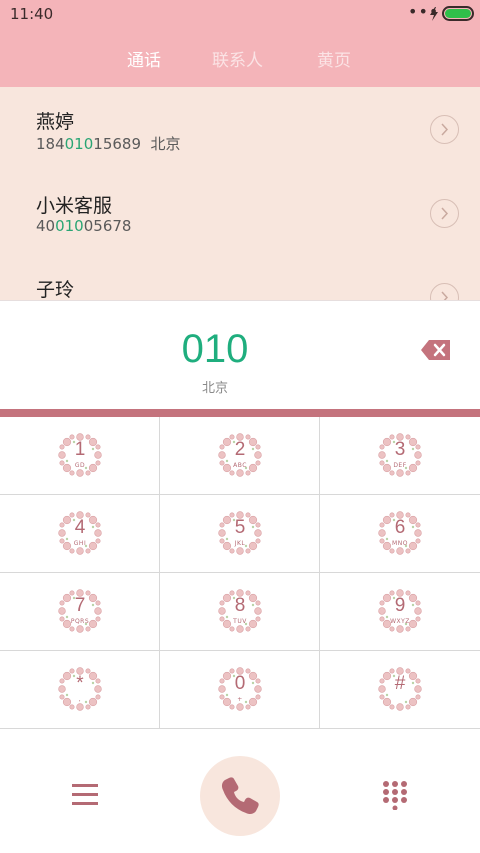 This screenshot has height=853, width=480. What do you see at coordinates (85, 795) in the screenshot?
I see `menu-icon` at bounding box center [85, 795].